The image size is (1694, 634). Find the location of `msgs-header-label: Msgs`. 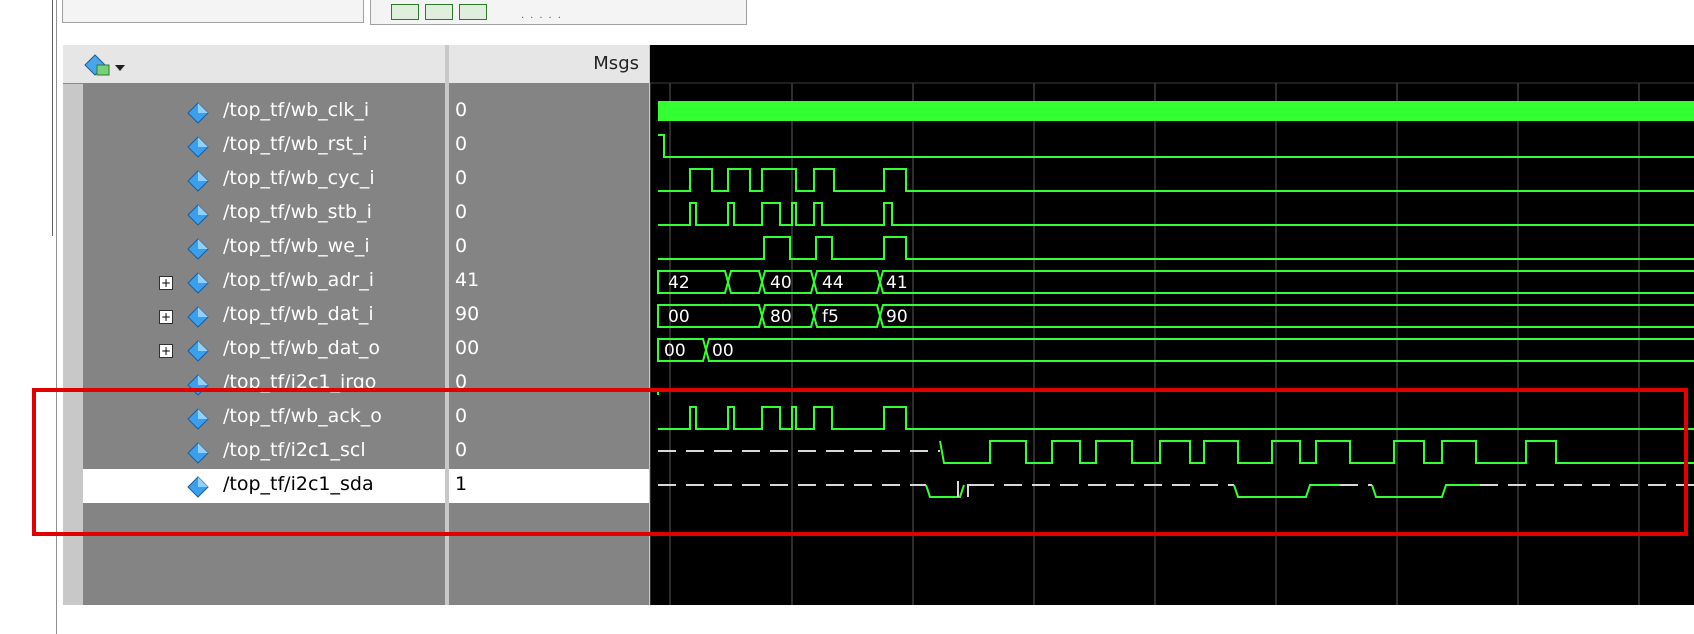

msgs-header-label: Msgs is located at coordinates (616, 63).